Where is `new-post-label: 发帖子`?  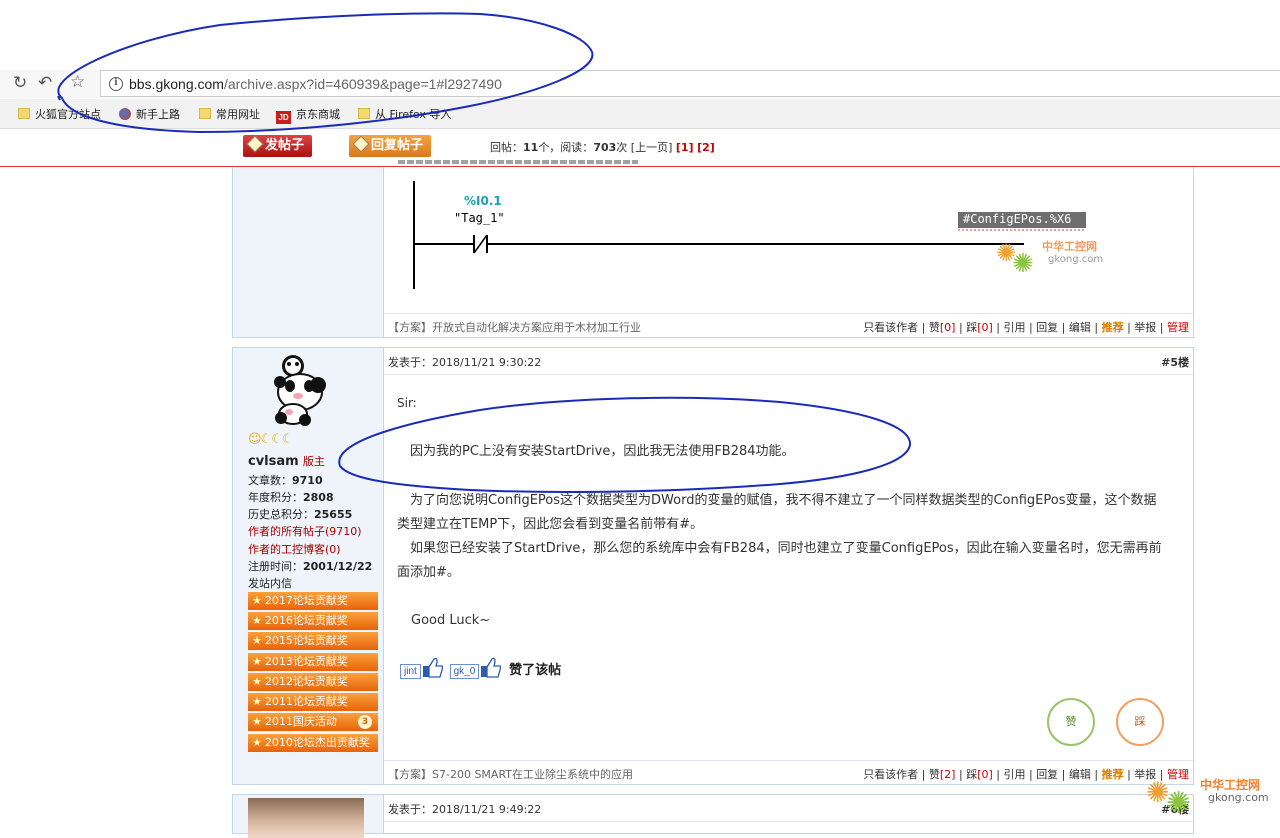
new-post-label: 发帖子 is located at coordinates (285, 145).